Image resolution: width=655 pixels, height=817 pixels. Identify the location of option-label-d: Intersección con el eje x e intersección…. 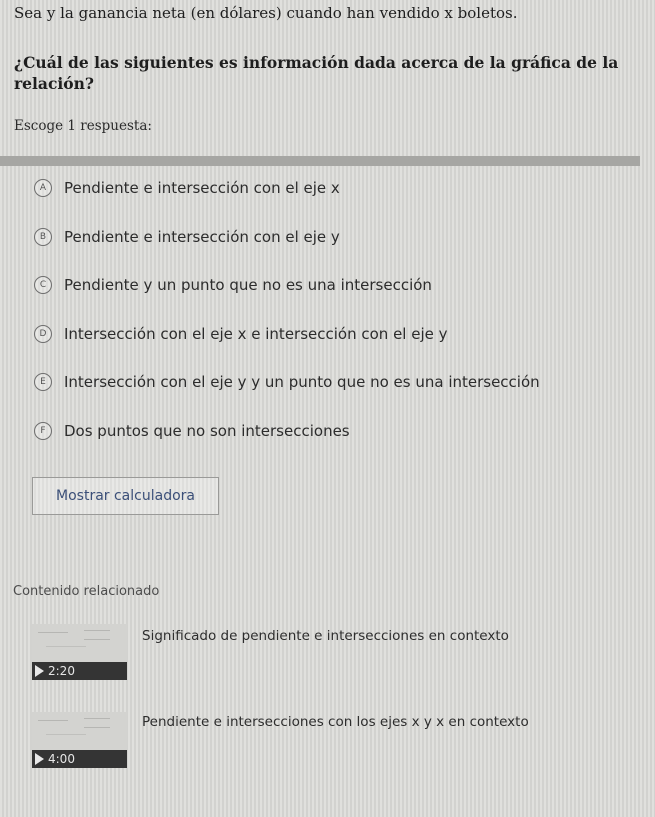
(256, 333).